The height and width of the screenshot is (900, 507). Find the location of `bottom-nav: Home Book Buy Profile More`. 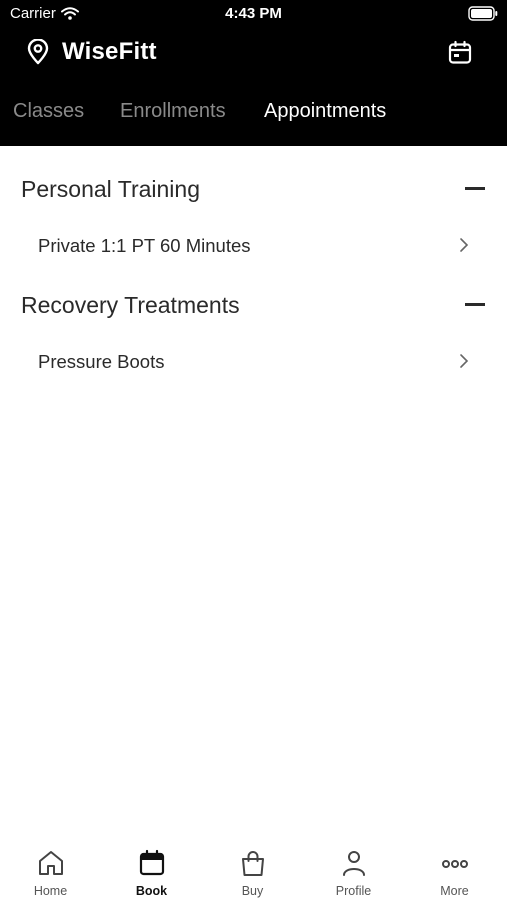

bottom-nav: Home Book Buy Profile More is located at coordinates (253, 870).